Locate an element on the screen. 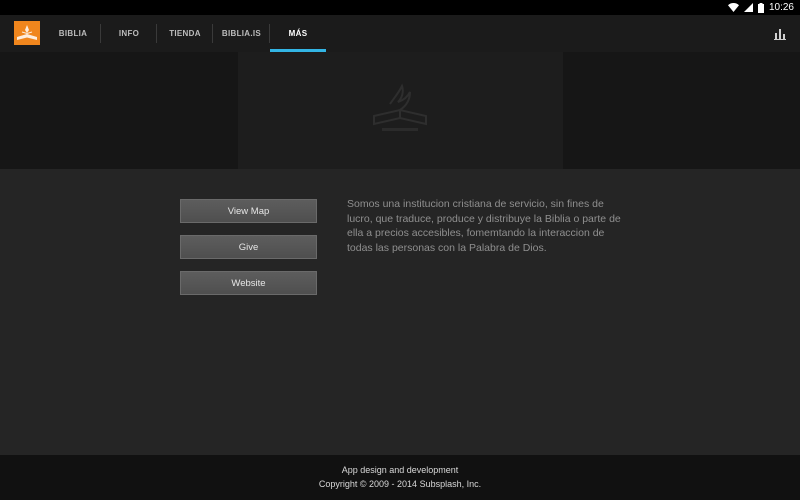 This screenshot has width=800, height=500. status-bar: 10:26 is located at coordinates (400, 7).